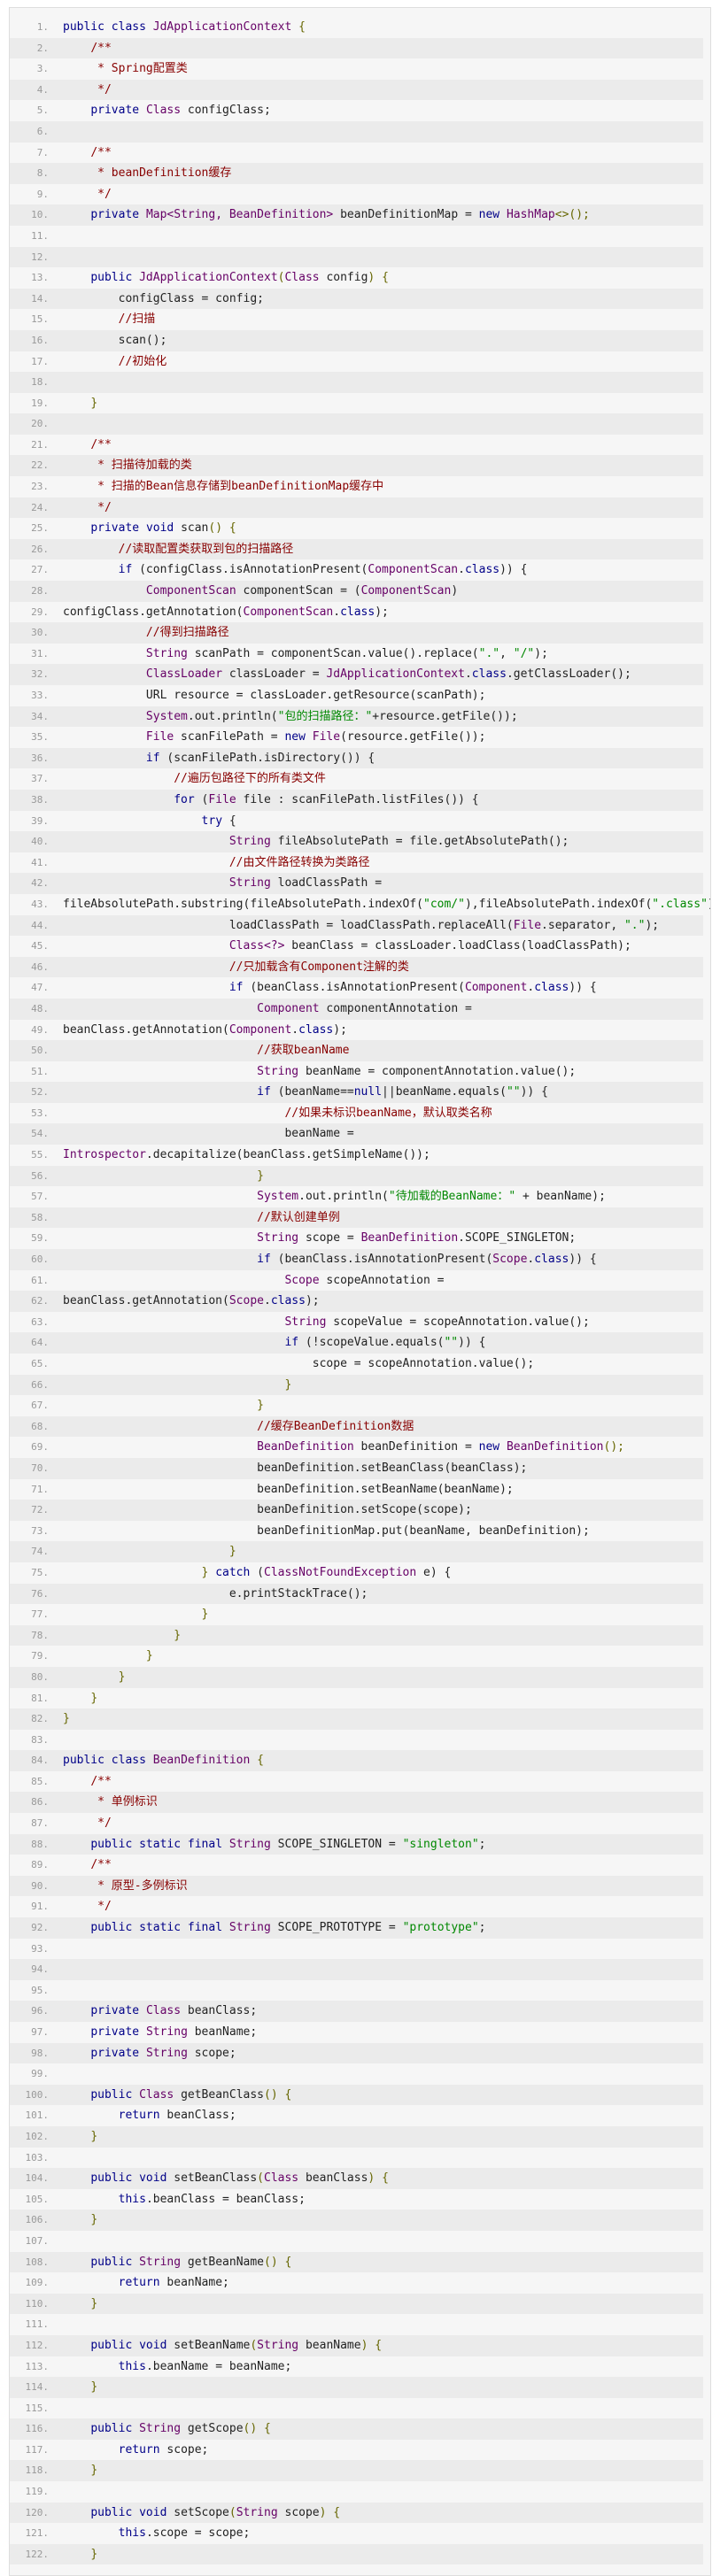 This screenshot has width=720, height=2576. Describe the element at coordinates (340, 1572) in the screenshot. I see `code-token: ClassNotFoundException` at that location.